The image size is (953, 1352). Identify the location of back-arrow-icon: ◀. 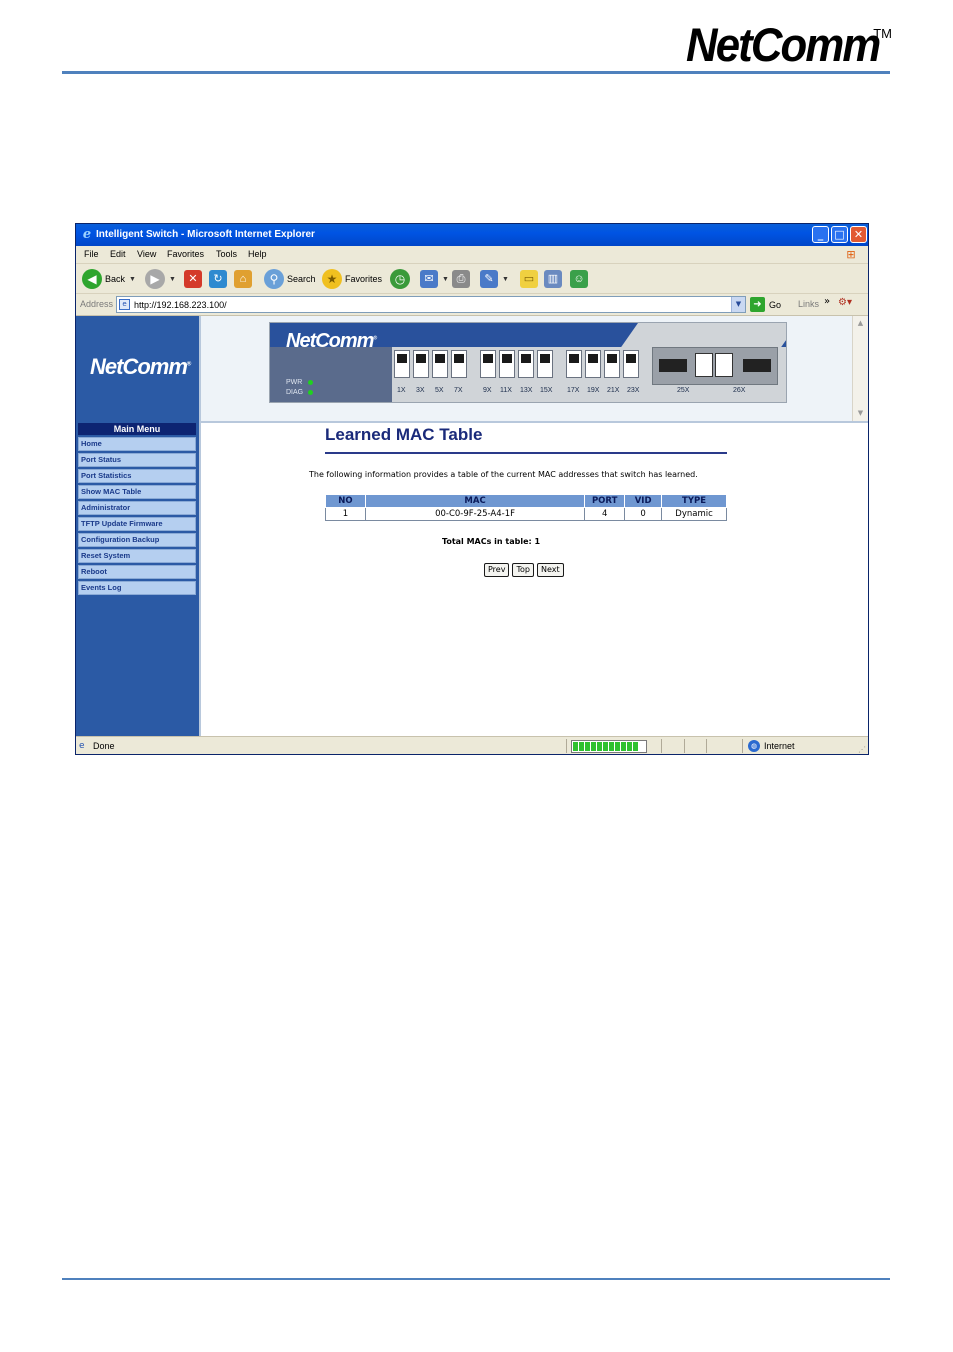
(92, 279).